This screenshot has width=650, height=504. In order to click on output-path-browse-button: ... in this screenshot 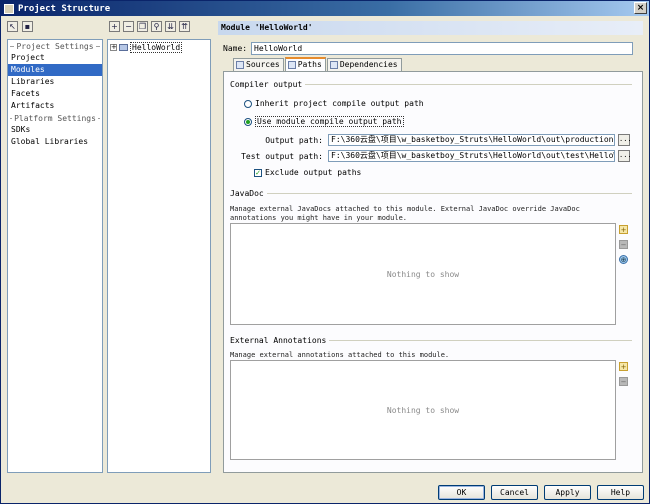, I will do `click(625, 140)`.